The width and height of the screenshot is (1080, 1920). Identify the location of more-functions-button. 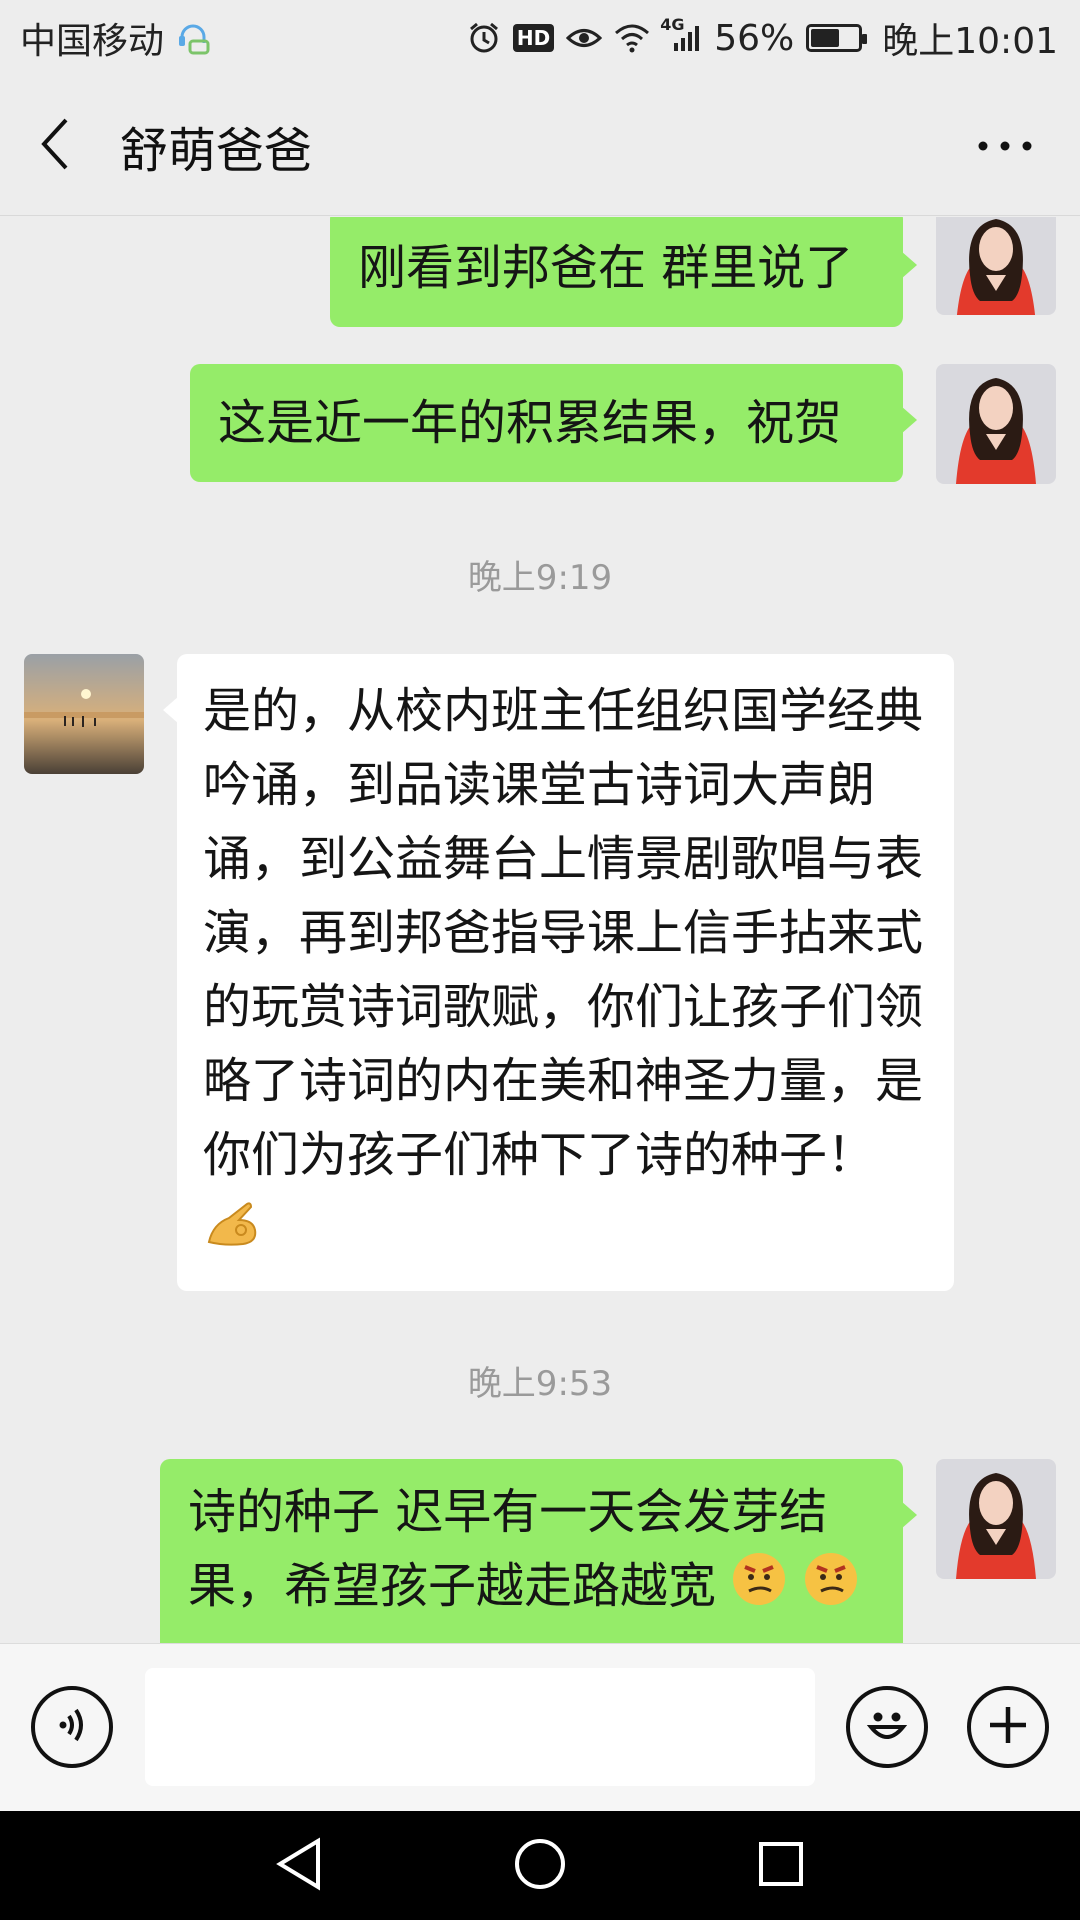
(1008, 1727).